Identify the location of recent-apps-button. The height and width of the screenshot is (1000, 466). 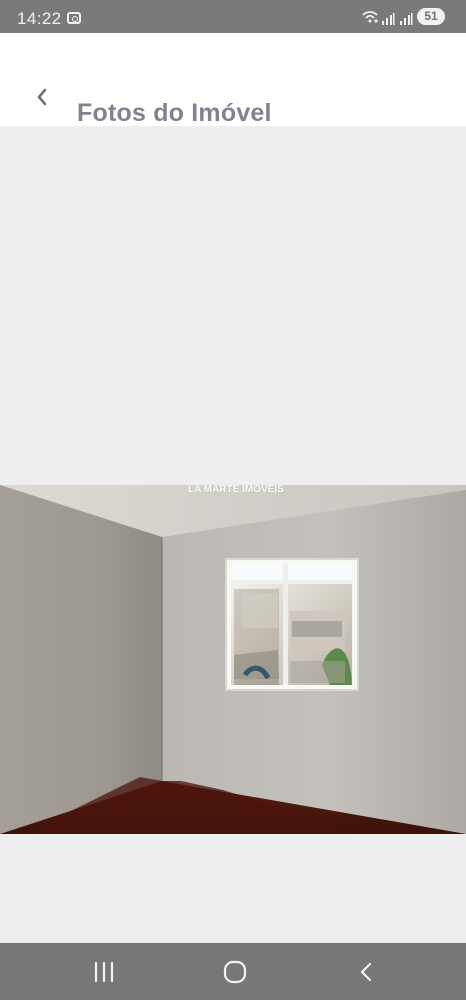
(104, 972).